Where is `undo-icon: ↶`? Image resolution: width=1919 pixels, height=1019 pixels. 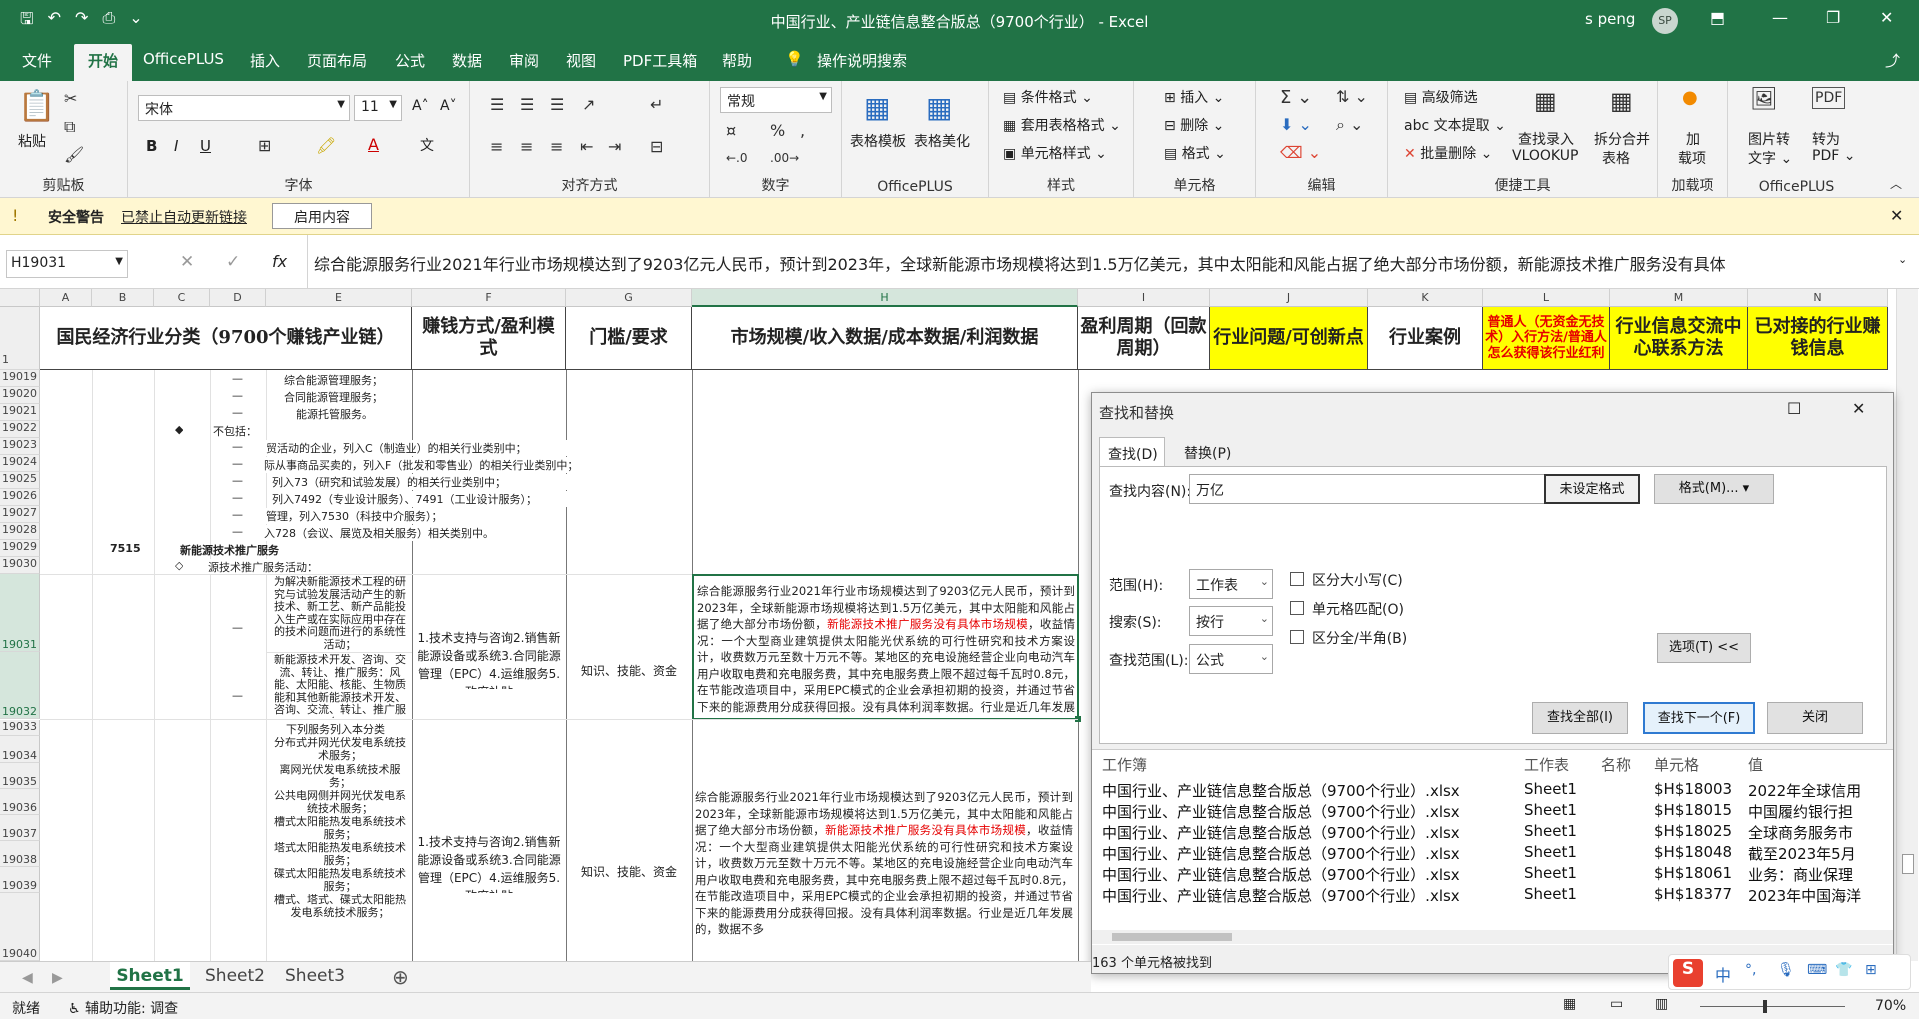
undo-icon: ↶ is located at coordinates (54, 21).